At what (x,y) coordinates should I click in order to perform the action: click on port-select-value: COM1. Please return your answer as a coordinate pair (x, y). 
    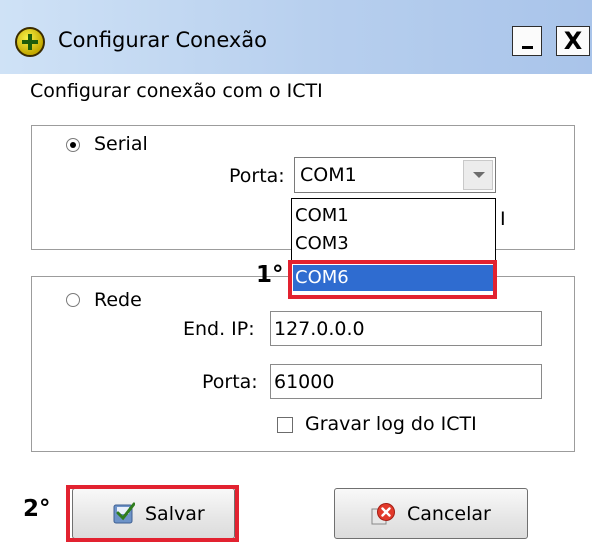
    Looking at the image, I should click on (328, 175).